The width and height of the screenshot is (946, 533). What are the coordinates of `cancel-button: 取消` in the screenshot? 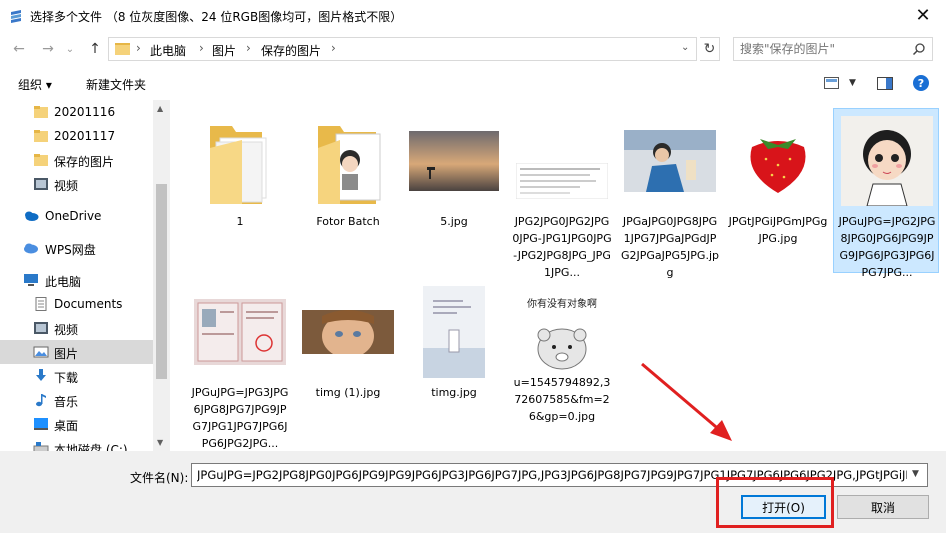 It's located at (883, 507).